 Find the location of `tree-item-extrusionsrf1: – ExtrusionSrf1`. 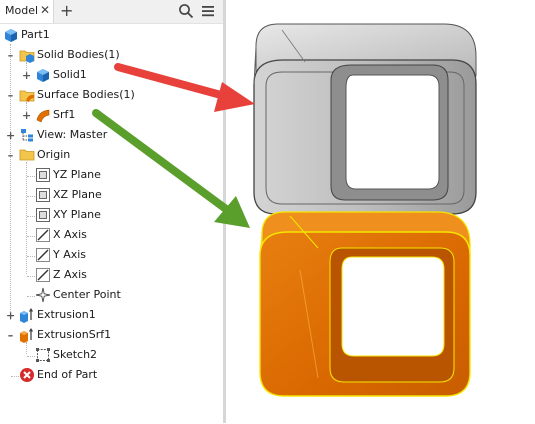

tree-item-extrusionsrf1: – ExtrusionSrf1 is located at coordinates (111, 336).